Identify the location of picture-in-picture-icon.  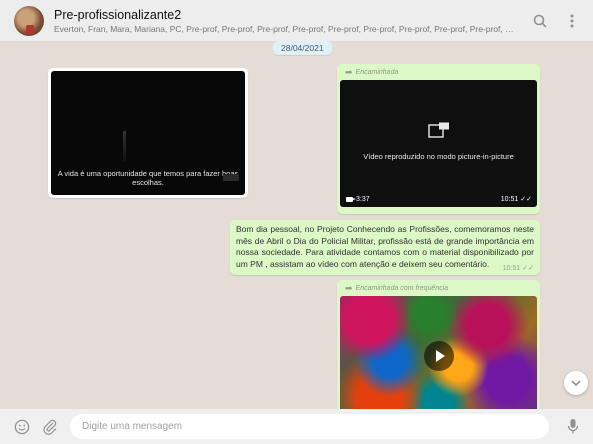
(438, 130).